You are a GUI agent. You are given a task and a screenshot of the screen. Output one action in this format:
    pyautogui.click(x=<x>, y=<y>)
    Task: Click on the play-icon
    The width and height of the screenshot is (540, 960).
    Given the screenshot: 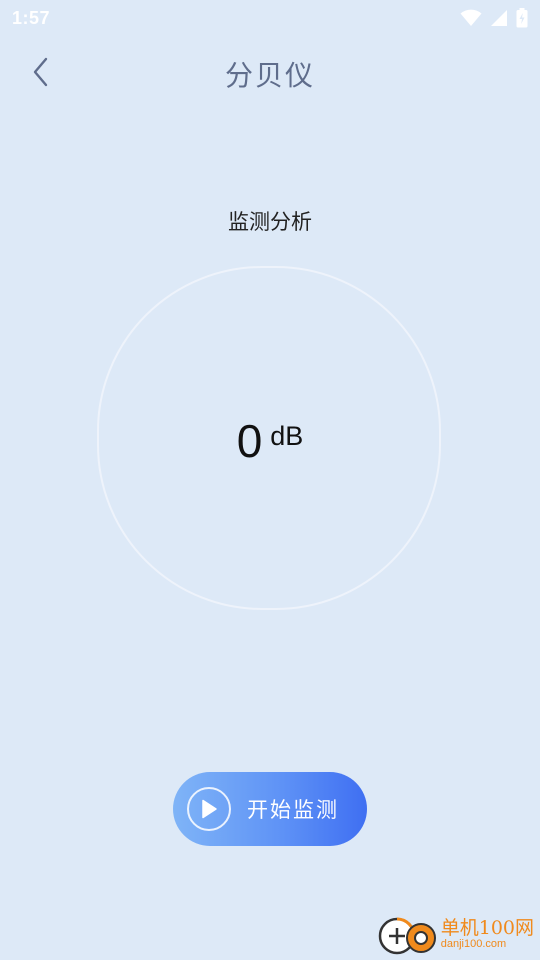 What is the action you would take?
    pyautogui.click(x=209, y=809)
    